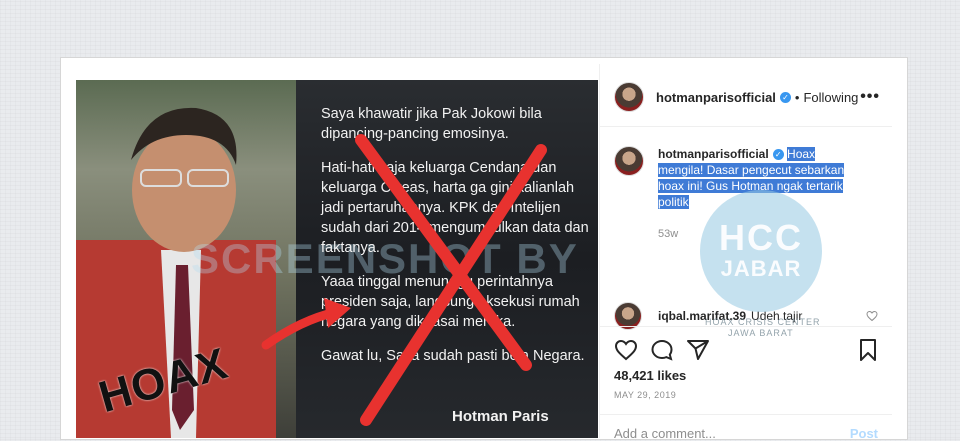  Describe the element at coordinates (747, 350) in the screenshot. I see `action-bar` at that location.